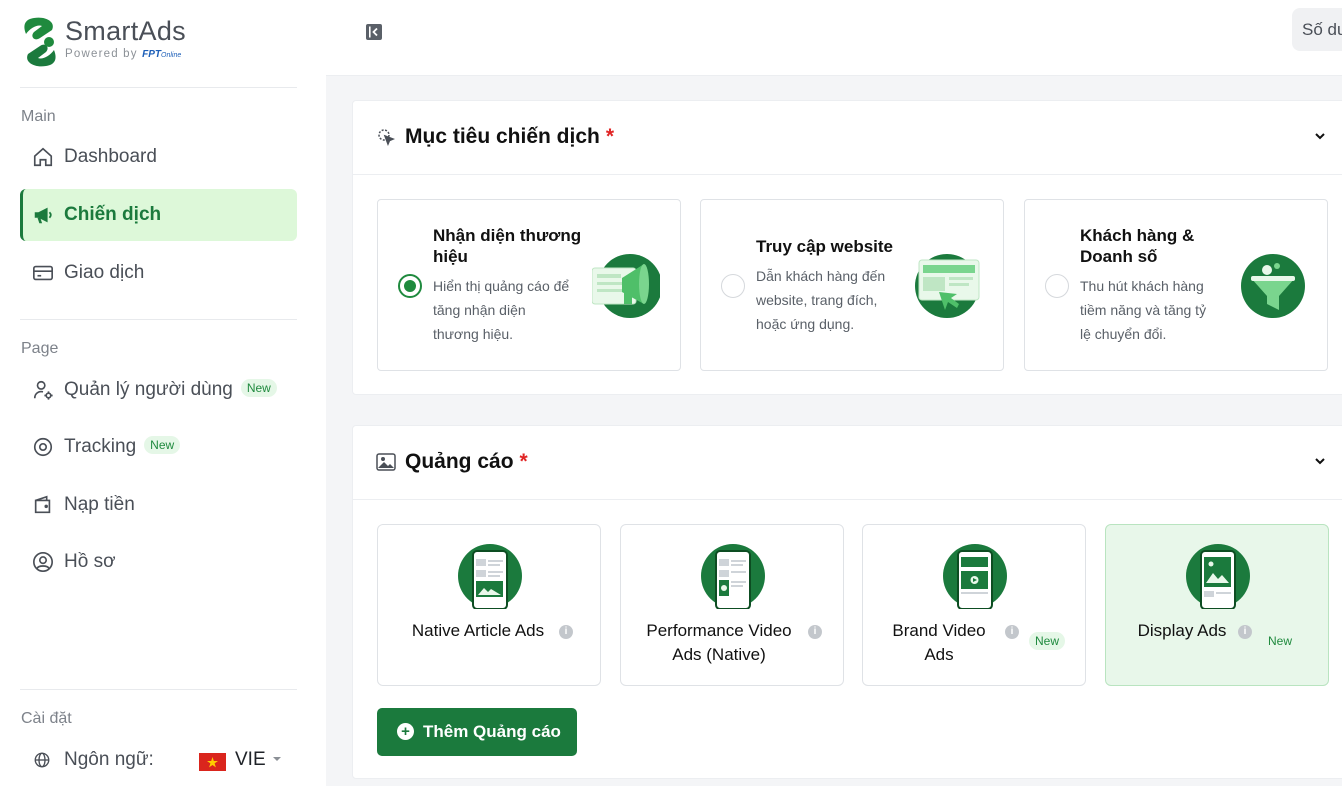  Describe the element at coordinates (386, 462) in the screenshot. I see `image-icon` at that location.